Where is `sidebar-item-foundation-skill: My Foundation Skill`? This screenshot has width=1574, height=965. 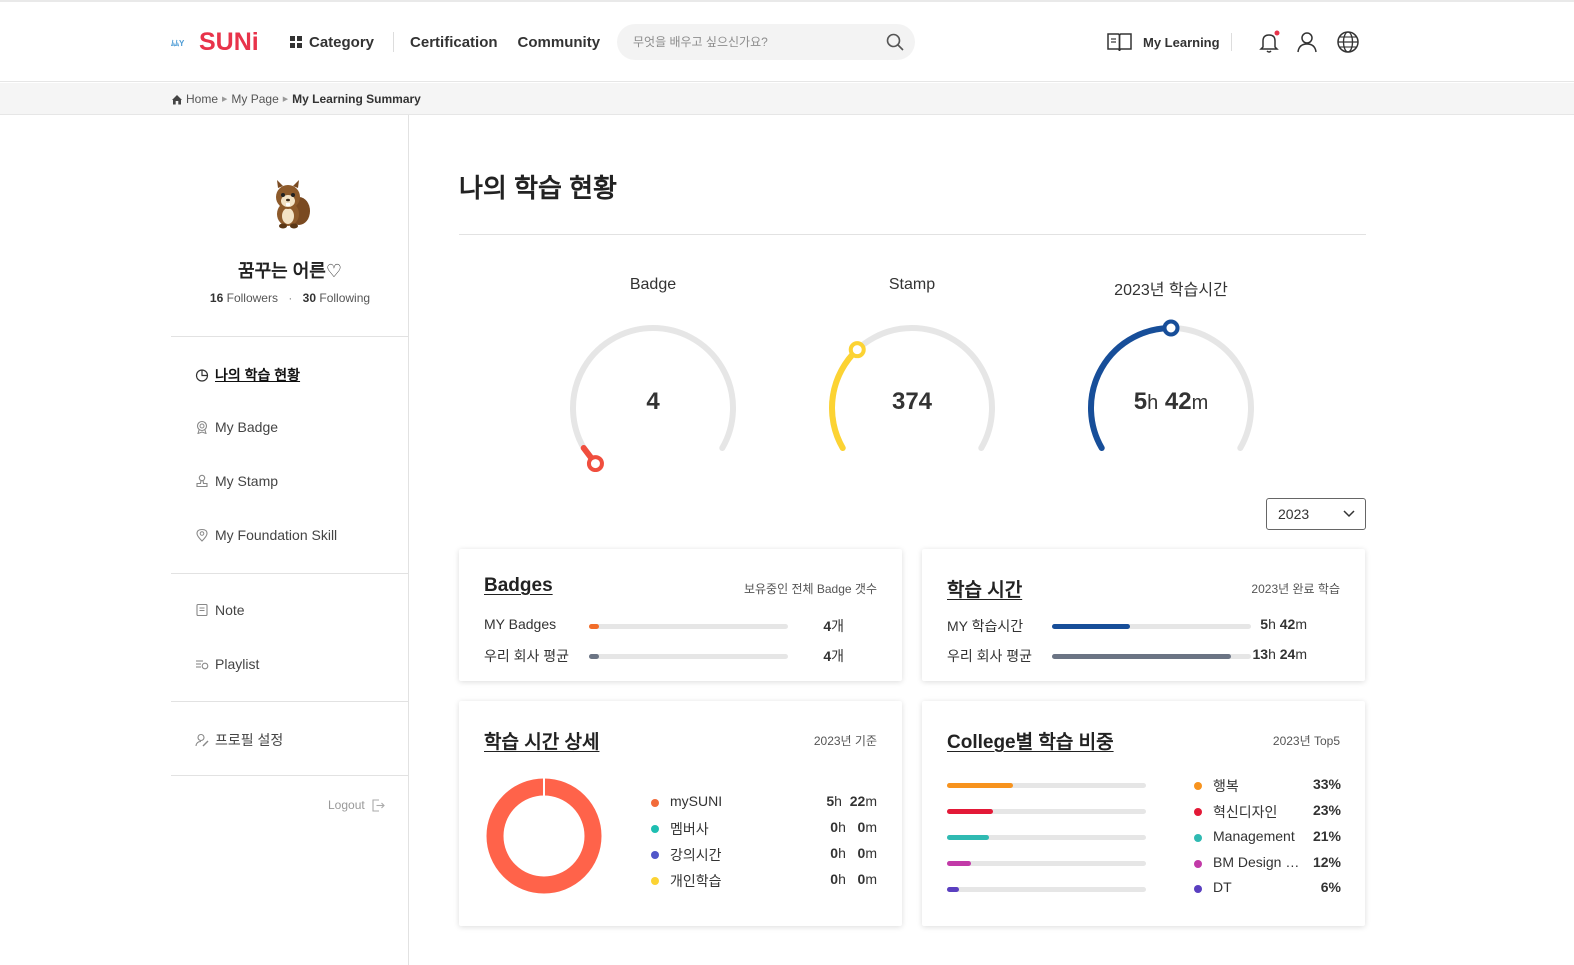
sidebar-item-foundation-skill: My Foundation Skill is located at coordinates (266, 535).